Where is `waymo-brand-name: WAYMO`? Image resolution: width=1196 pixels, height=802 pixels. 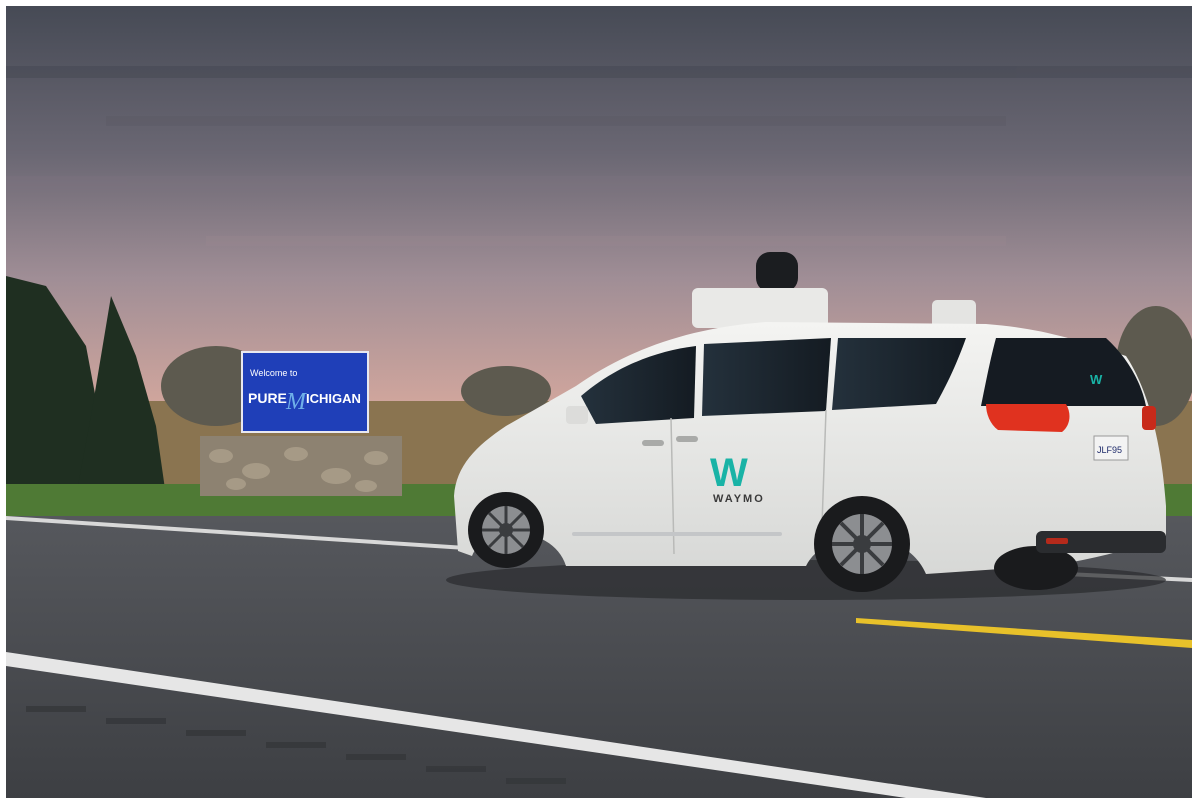
waymo-brand-name: WAYMO is located at coordinates (739, 499).